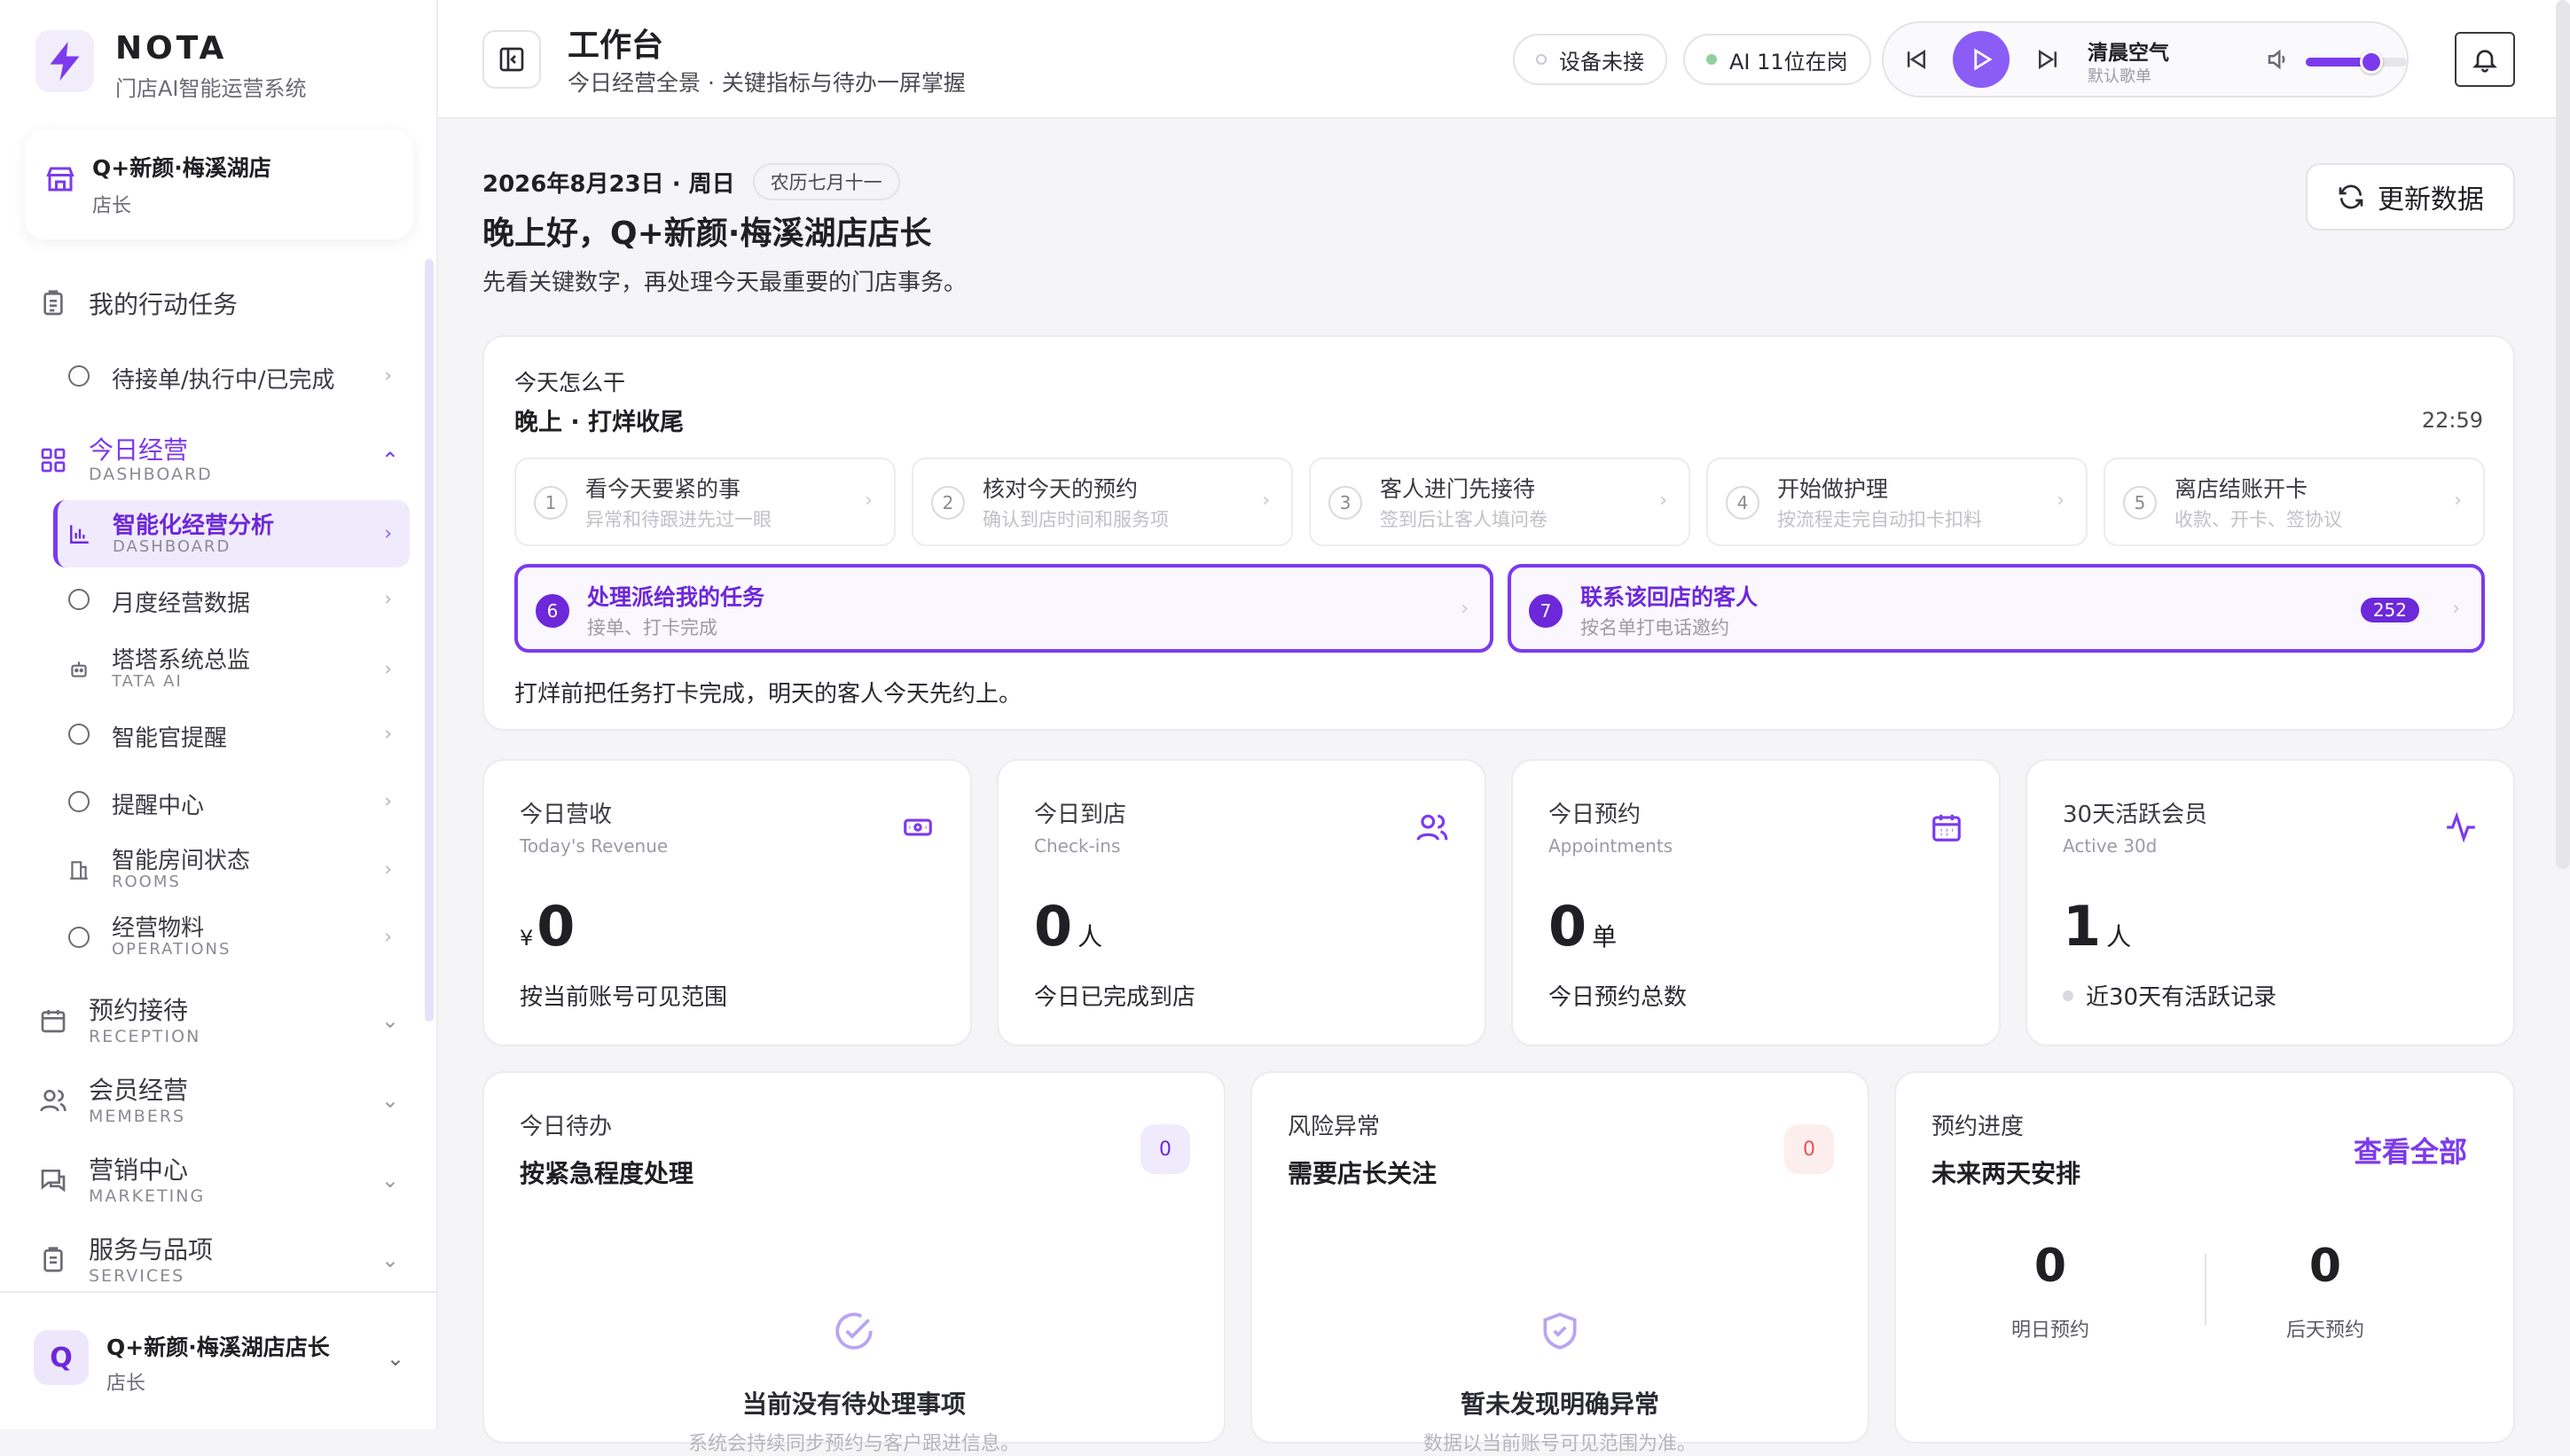  I want to click on next-track-button, so click(2047, 59).